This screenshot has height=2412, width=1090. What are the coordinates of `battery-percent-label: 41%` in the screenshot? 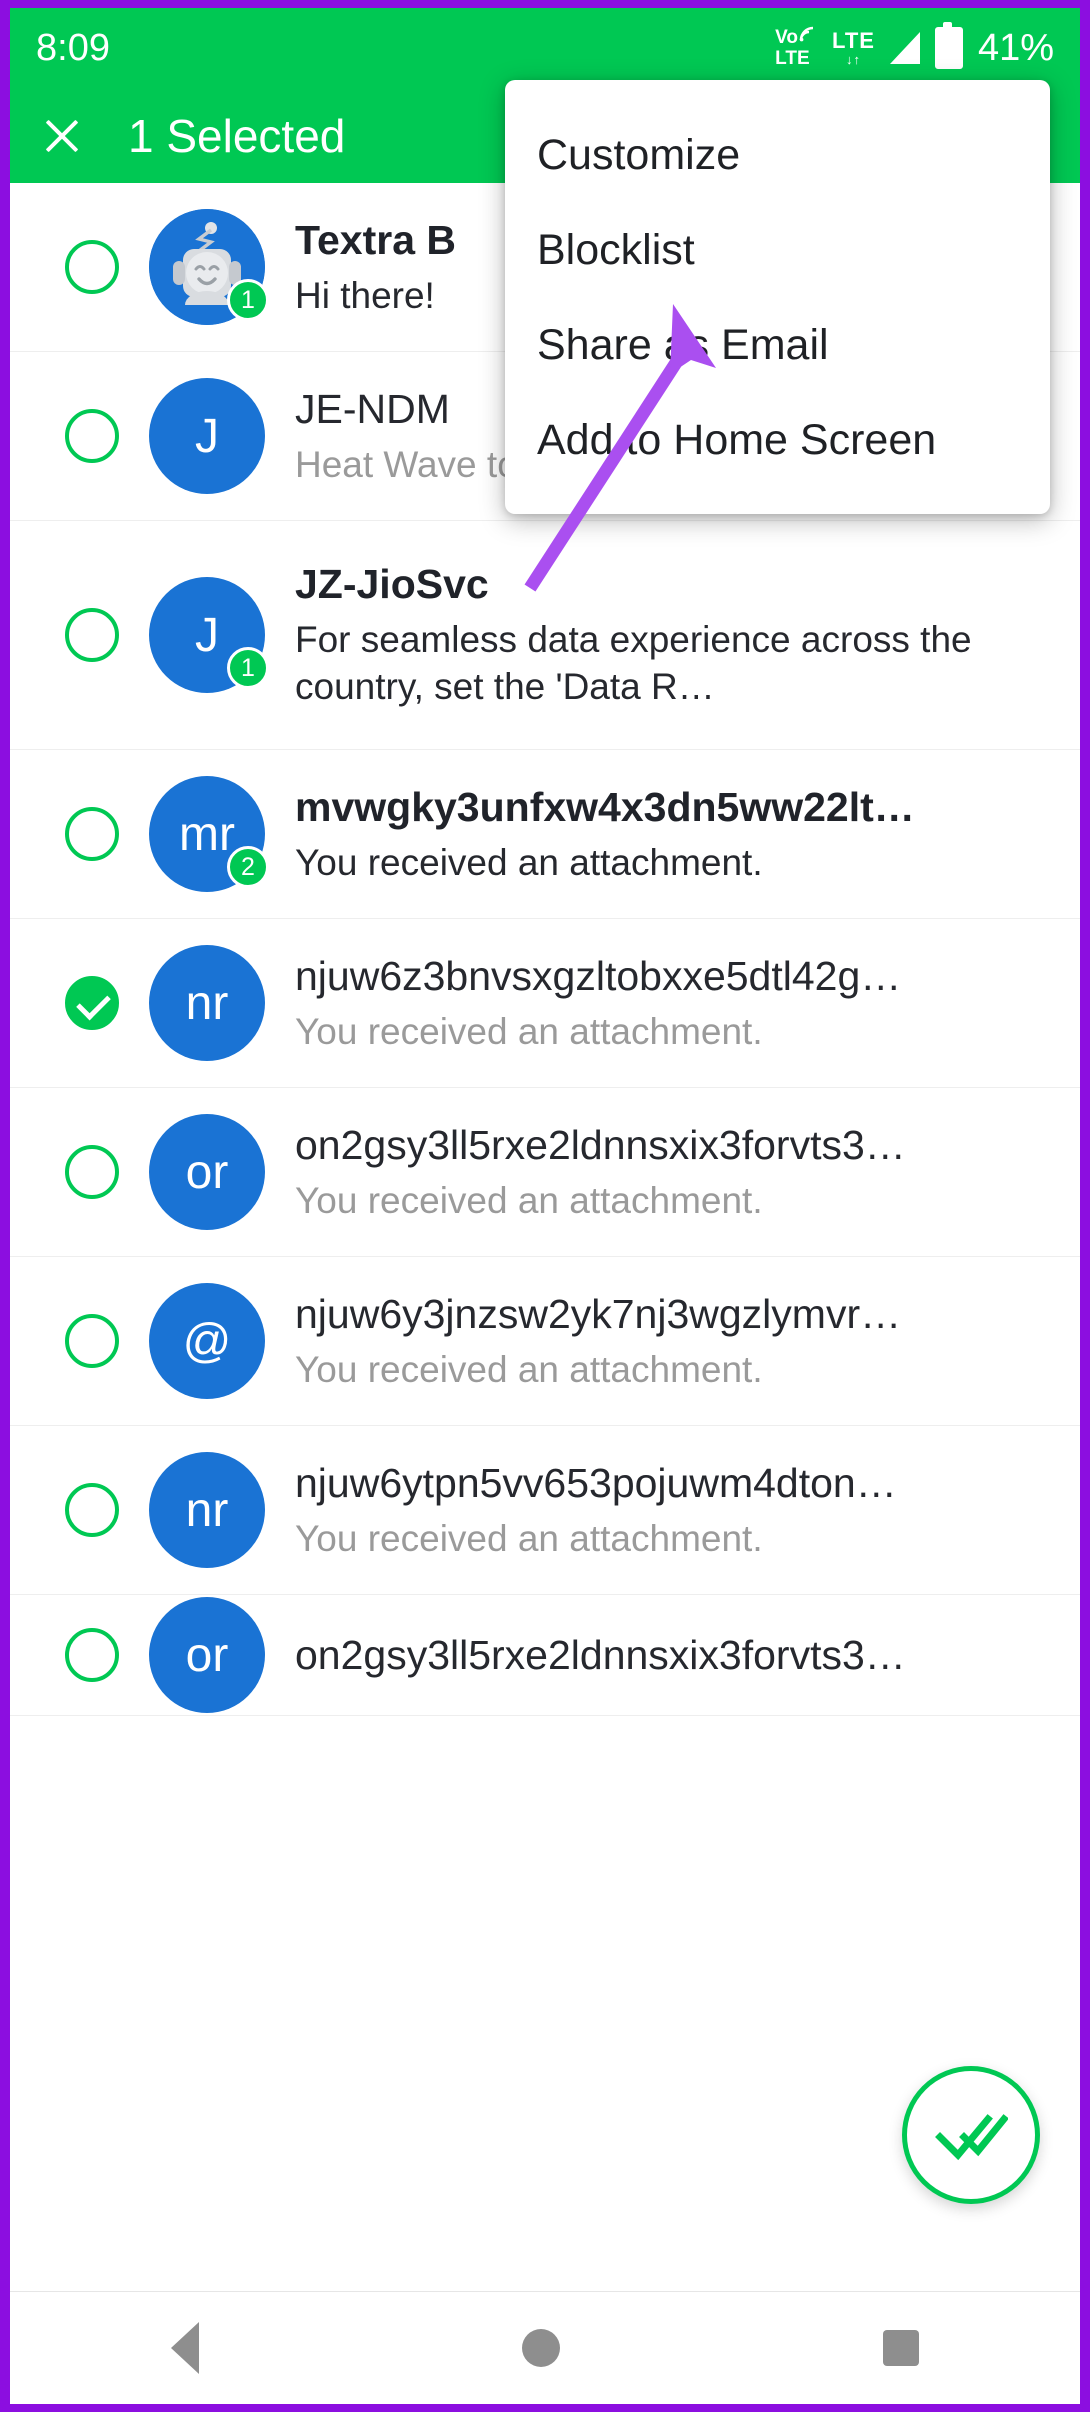 It's located at (1015, 47).